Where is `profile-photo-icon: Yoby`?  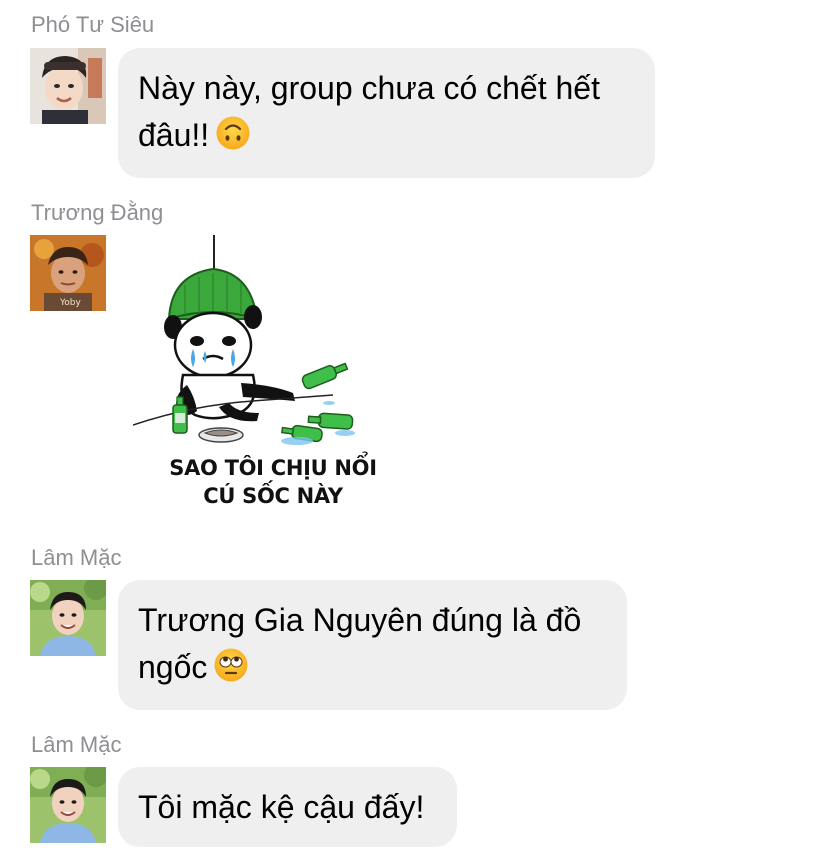 profile-photo-icon: Yoby is located at coordinates (68, 273).